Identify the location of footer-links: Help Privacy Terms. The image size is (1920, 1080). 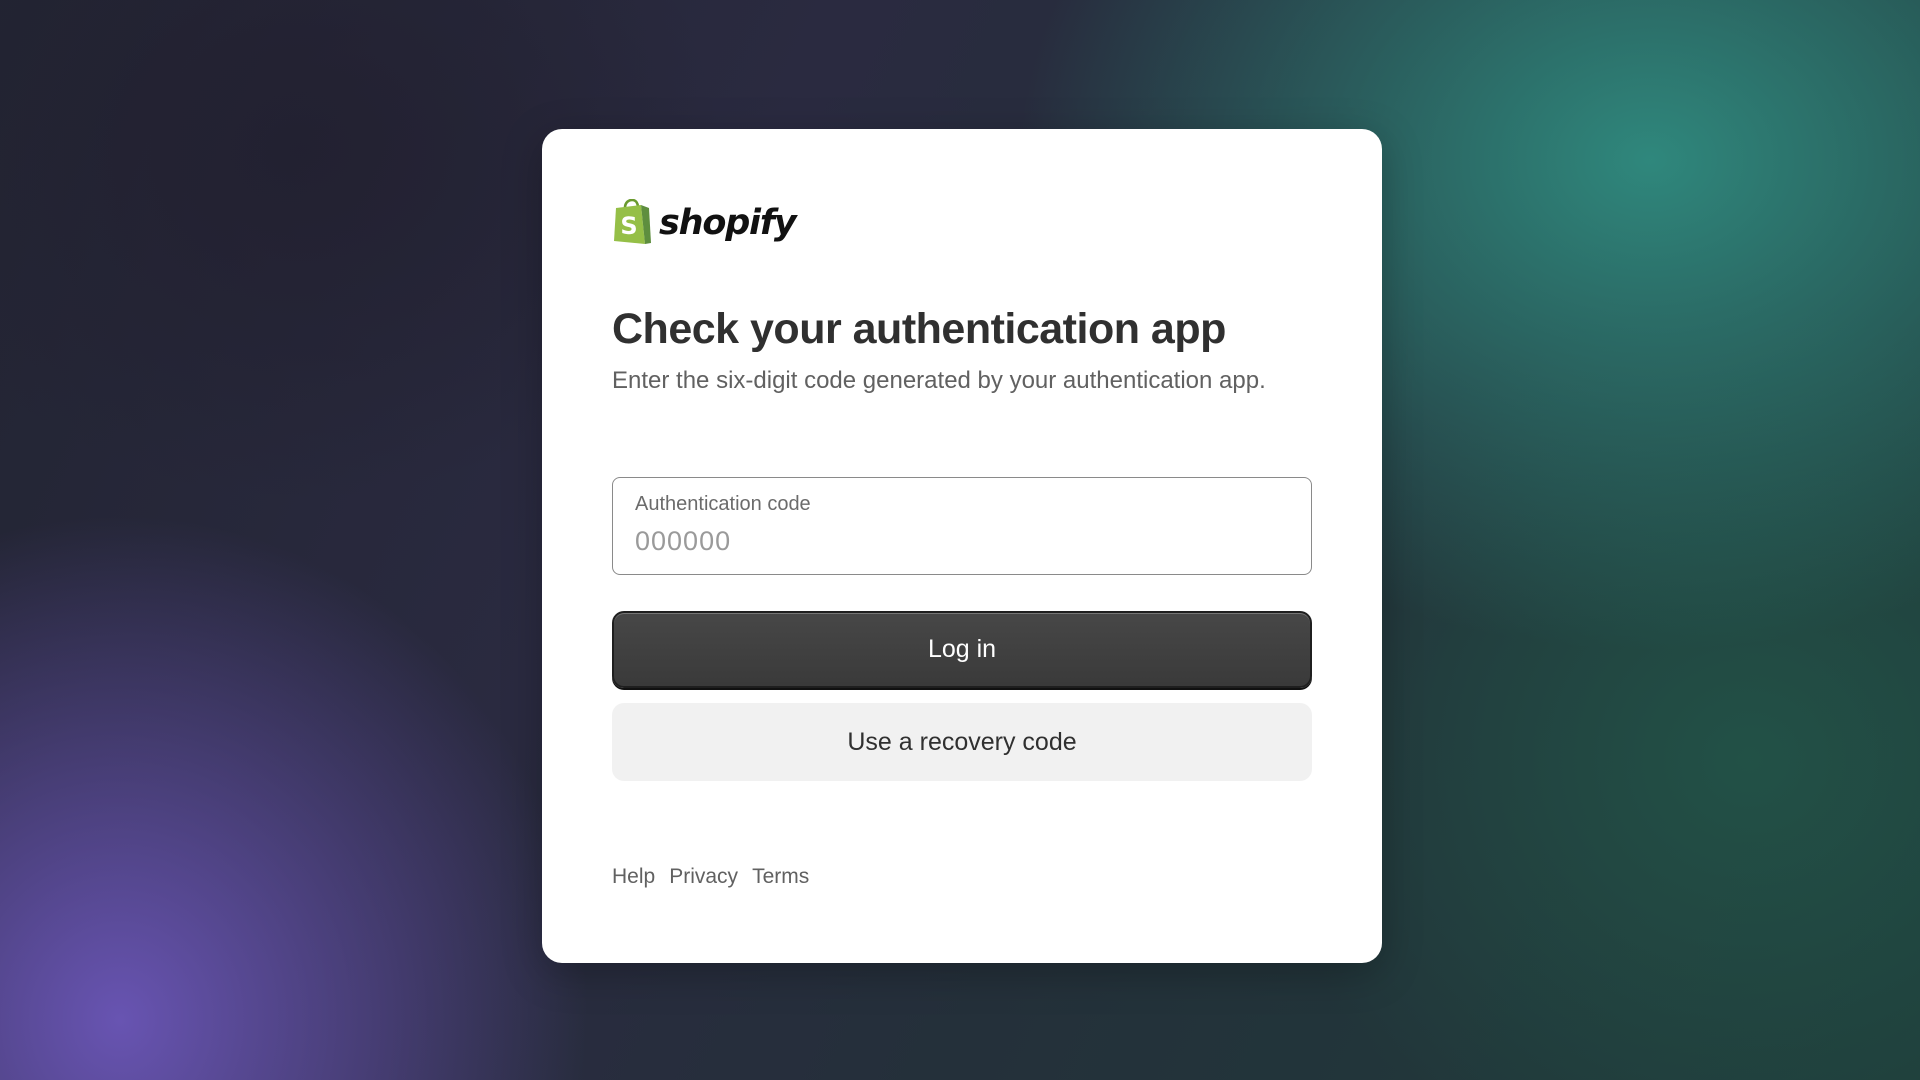
(710, 877).